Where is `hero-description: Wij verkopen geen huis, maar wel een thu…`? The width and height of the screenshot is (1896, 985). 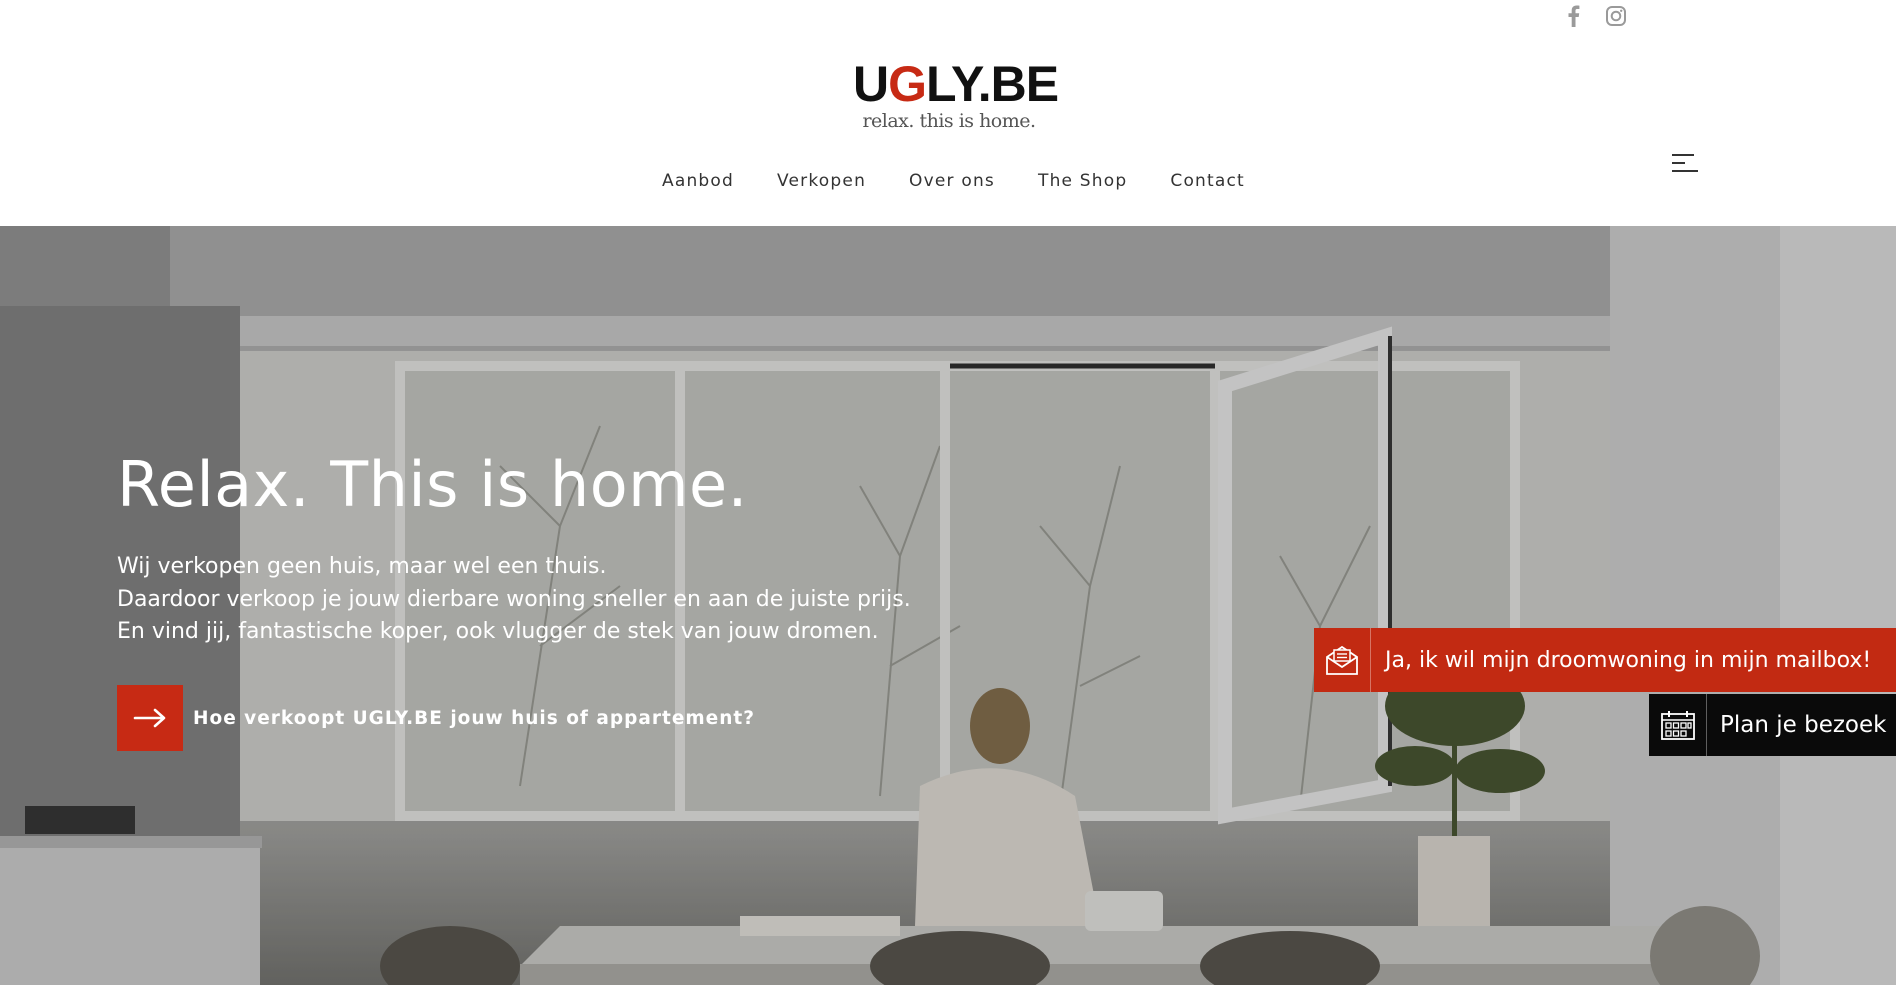 hero-description: Wij verkopen geen huis, maar wel een thu… is located at coordinates (514, 600).